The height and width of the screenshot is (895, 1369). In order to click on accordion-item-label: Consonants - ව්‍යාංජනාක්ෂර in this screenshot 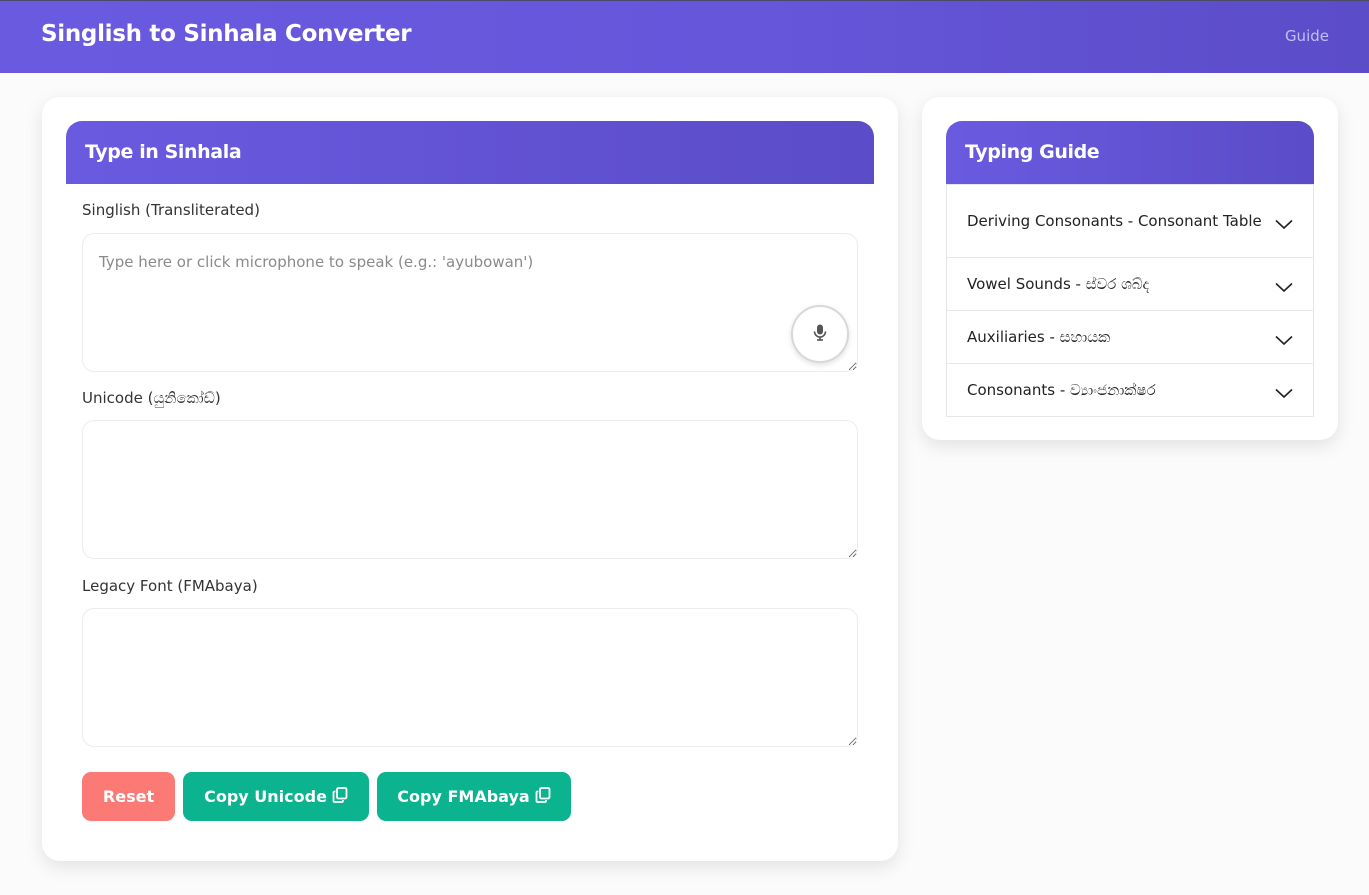, I will do `click(1061, 390)`.